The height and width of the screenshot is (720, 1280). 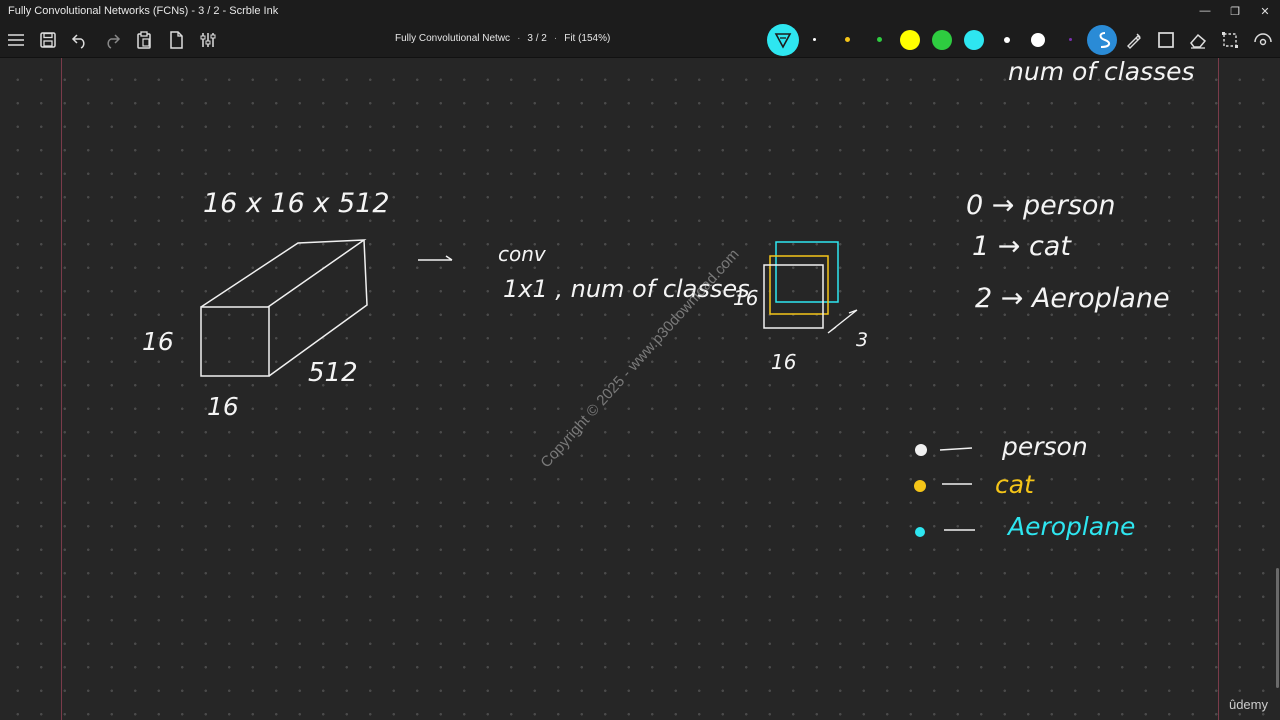 What do you see at coordinates (1015, 484) in the screenshot?
I see `legend-cat-label: cat` at bounding box center [1015, 484].